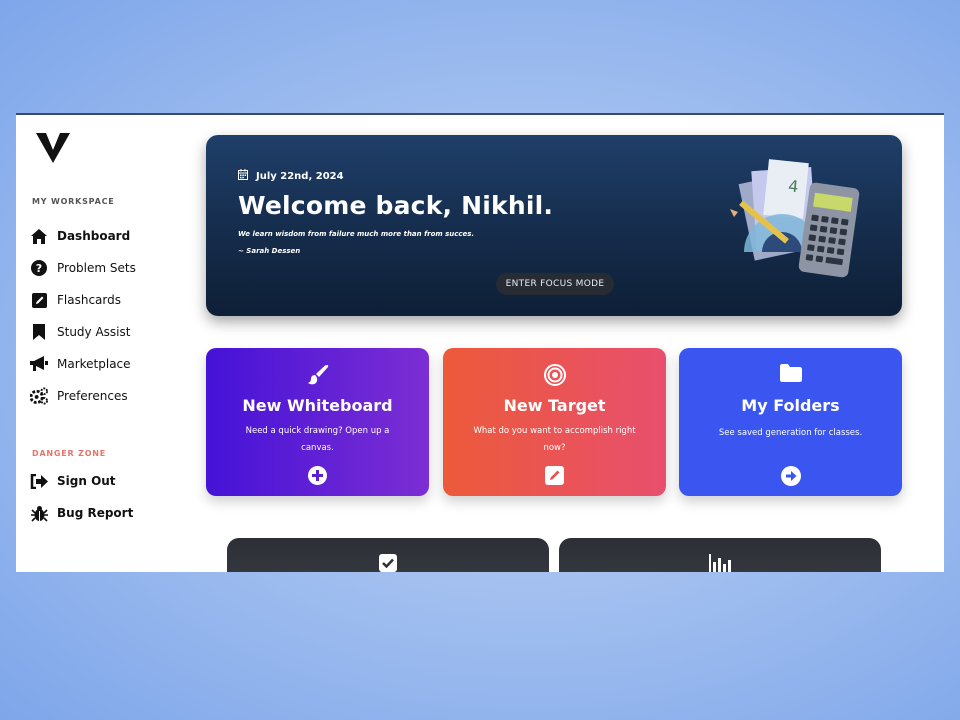  Describe the element at coordinates (790, 405) in the screenshot. I see `card-title: My Folders` at that location.